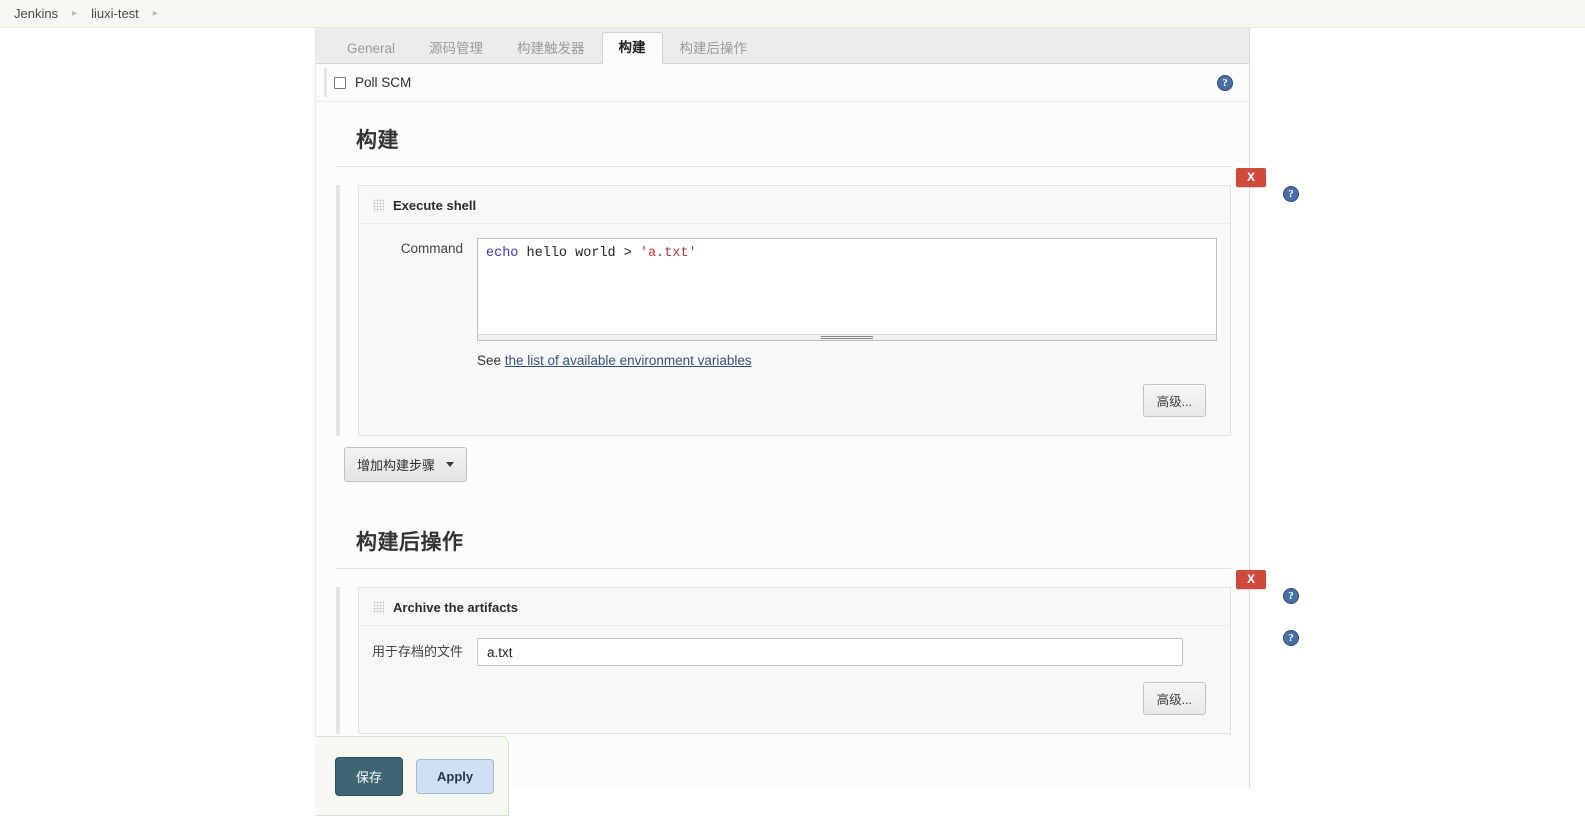 The height and width of the screenshot is (816, 1585). What do you see at coordinates (668, 253) in the screenshot?
I see `command-string: 'a.txt'` at bounding box center [668, 253].